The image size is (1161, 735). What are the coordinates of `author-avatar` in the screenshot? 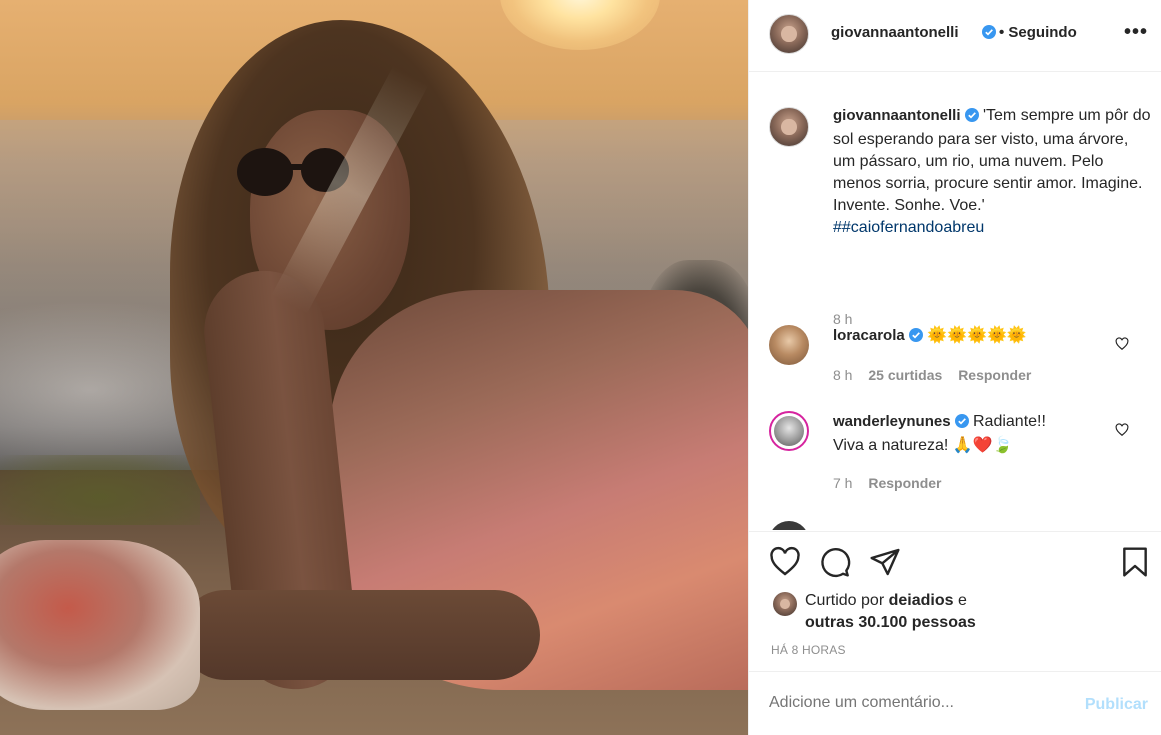 It's located at (789, 34).